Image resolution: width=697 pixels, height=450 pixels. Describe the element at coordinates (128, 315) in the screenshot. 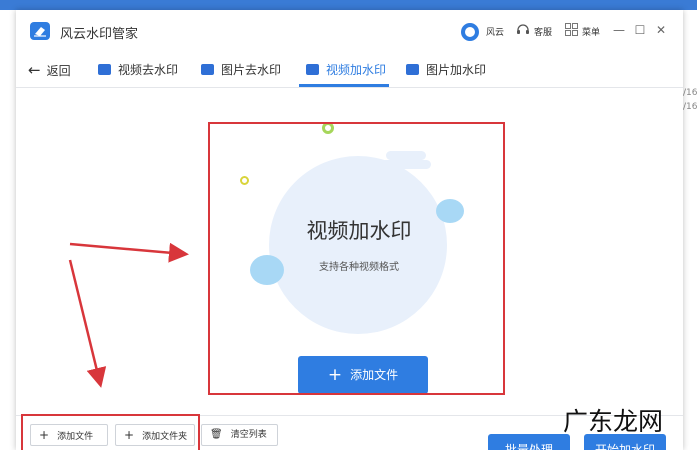

I see `annotation-arrows` at that location.